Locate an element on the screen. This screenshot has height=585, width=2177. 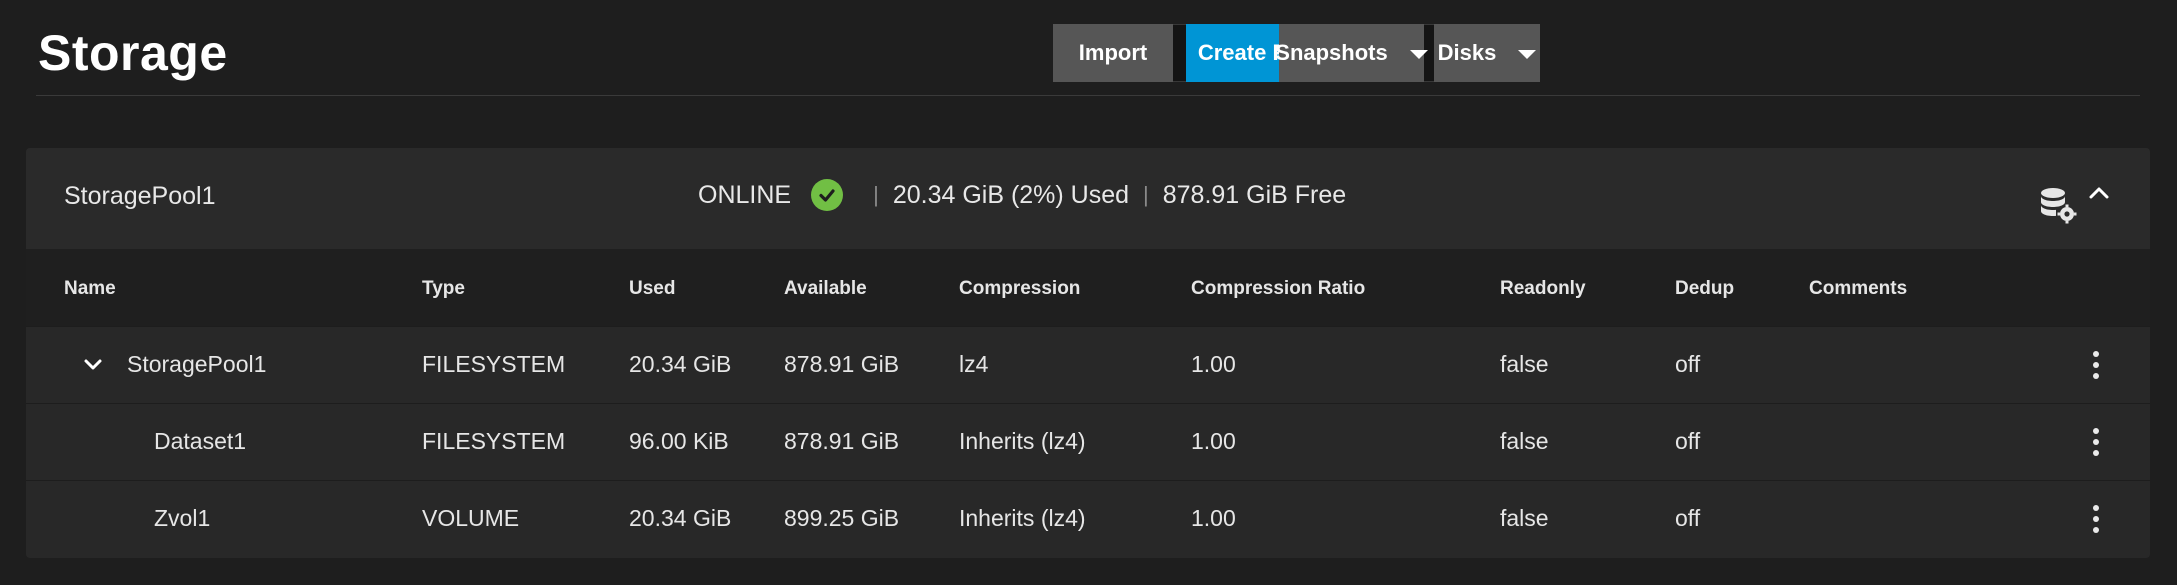
database-settings-icon is located at coordinates (2057, 204).